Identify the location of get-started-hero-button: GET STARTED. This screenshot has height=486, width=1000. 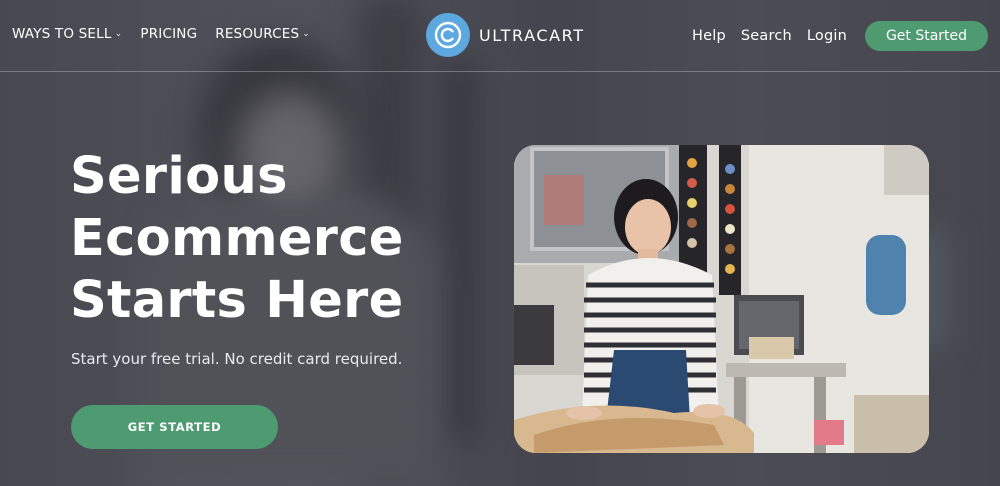
(174, 427).